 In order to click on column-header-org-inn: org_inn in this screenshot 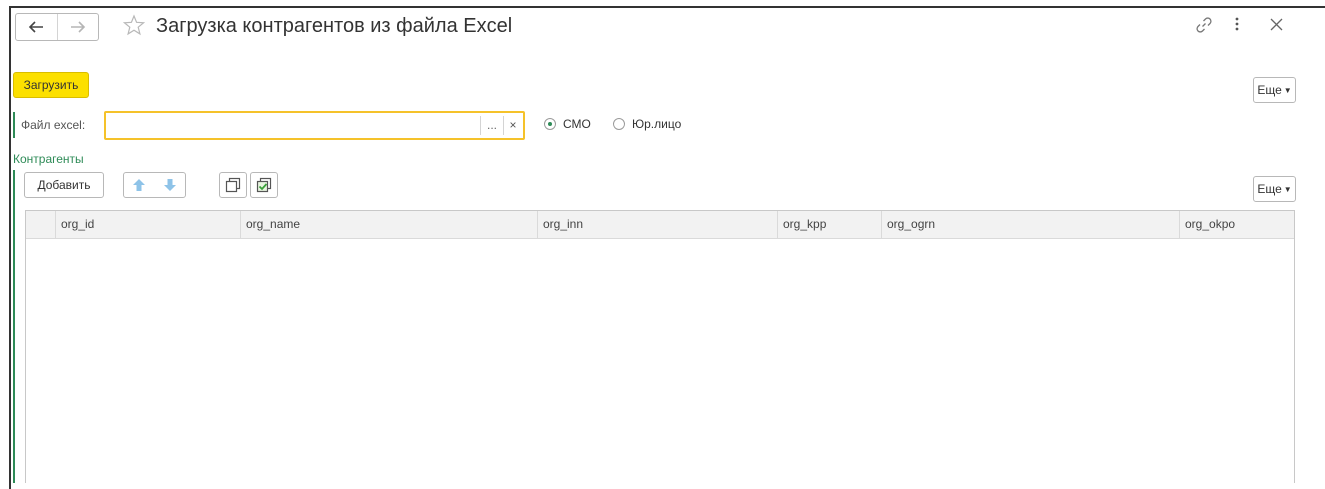, I will do `click(658, 224)`.